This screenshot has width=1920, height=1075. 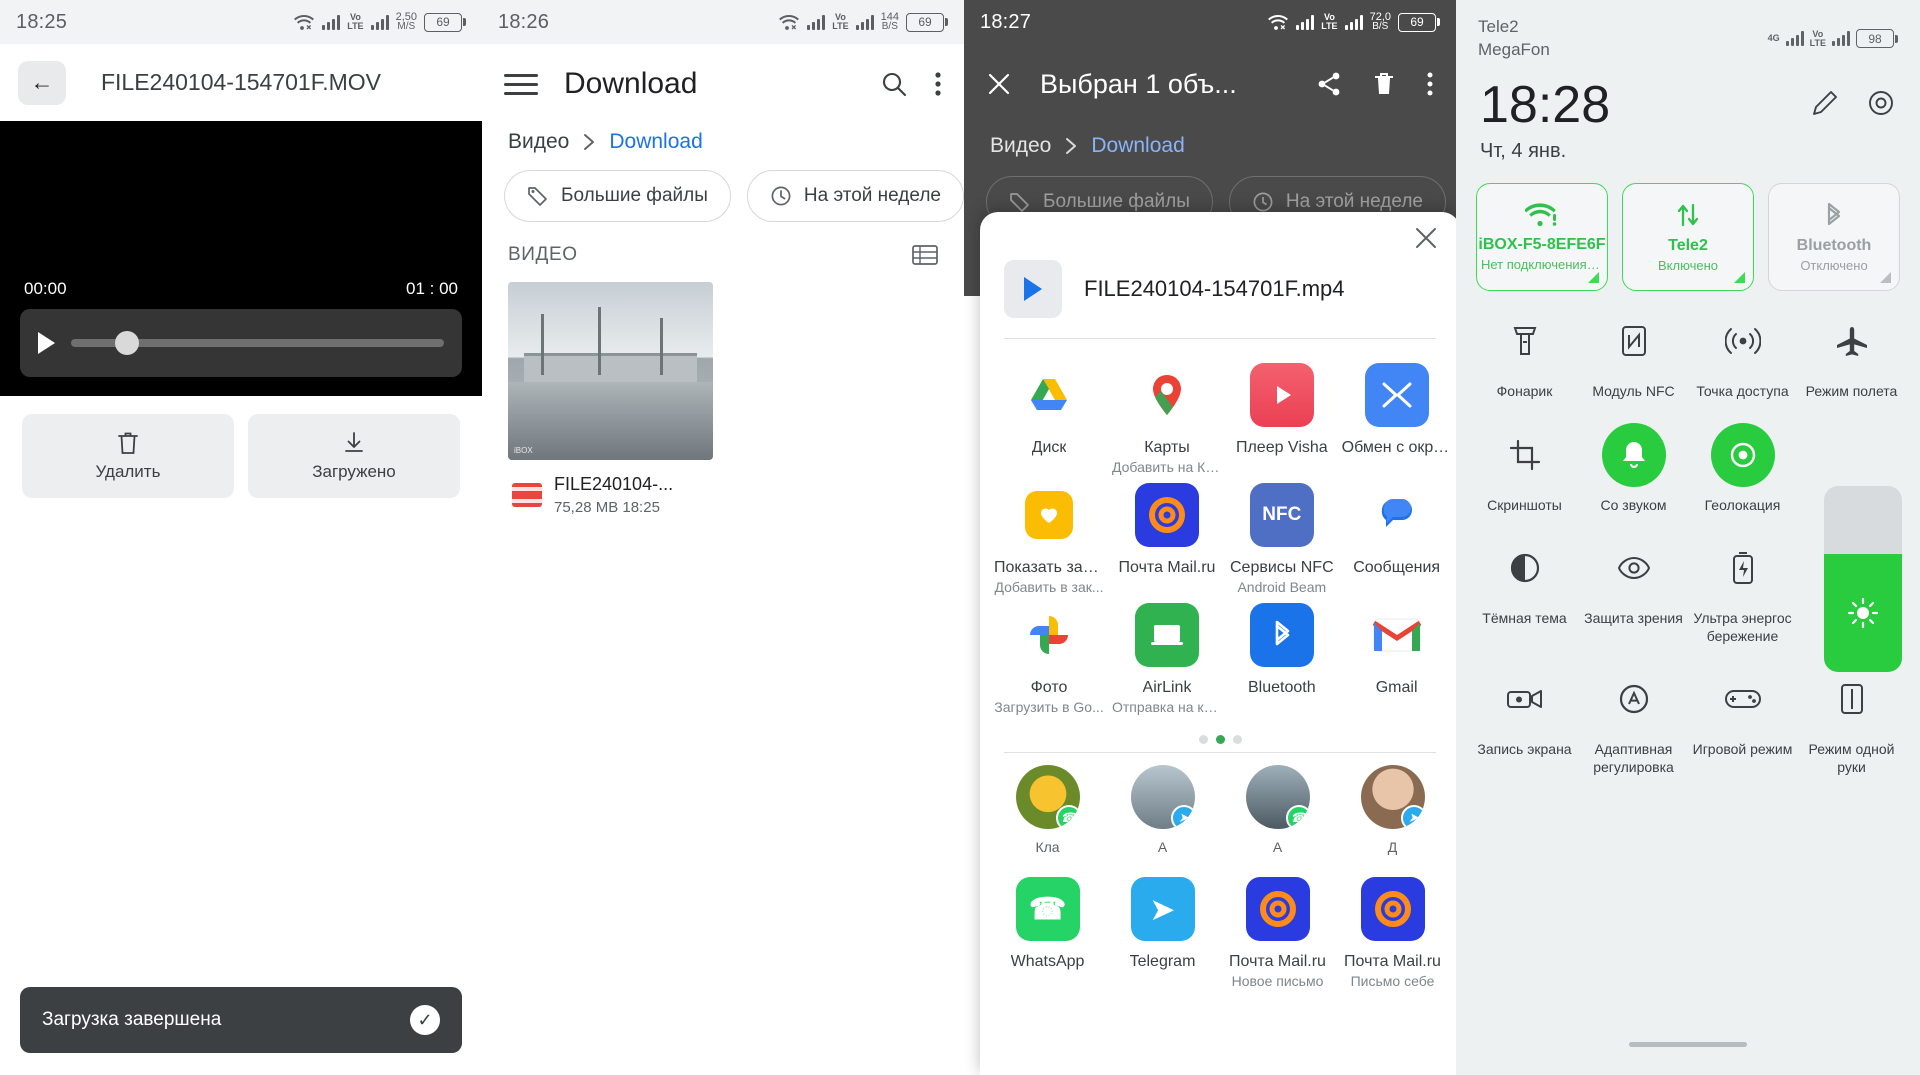 I want to click on video-action-row: Удалить Загружено, so click(x=241, y=456).